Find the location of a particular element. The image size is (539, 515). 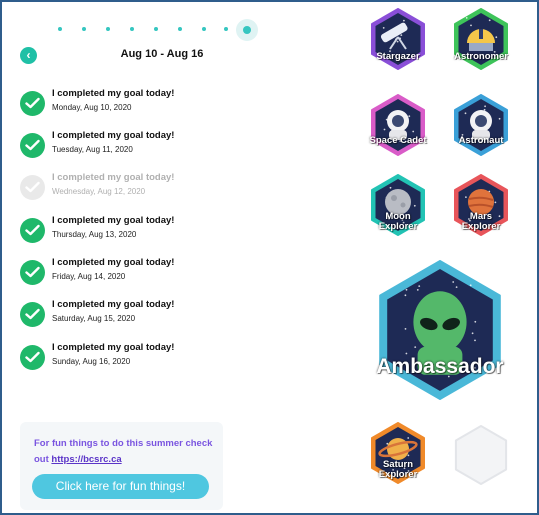

promo-link: https://bcsrc.ca is located at coordinates (86, 459).